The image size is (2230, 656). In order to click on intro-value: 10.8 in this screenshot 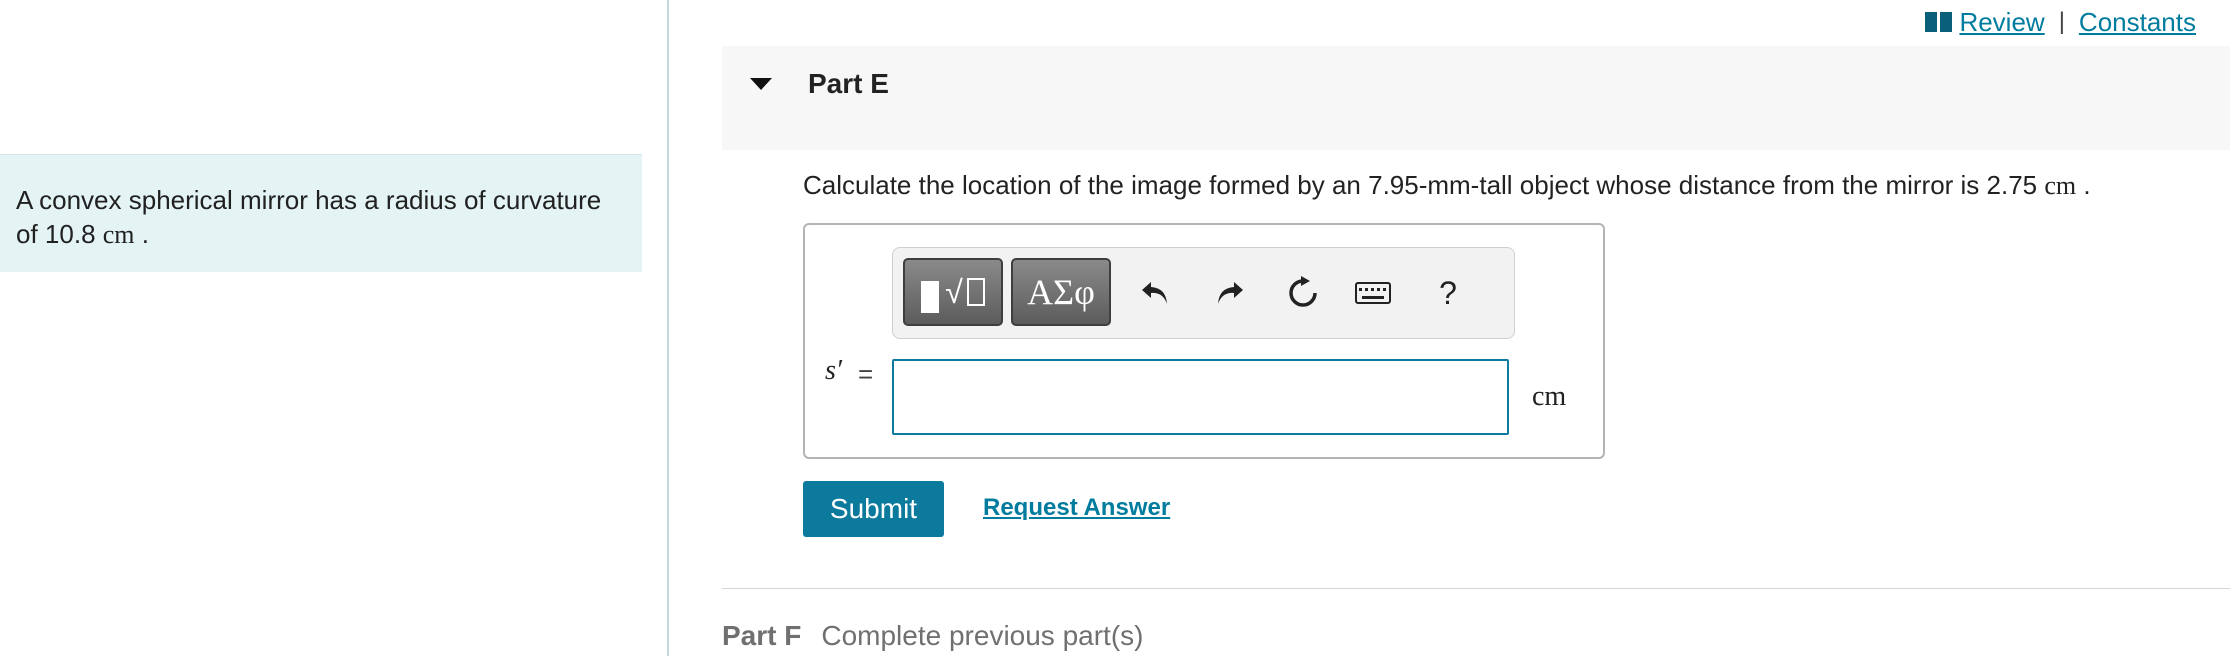, I will do `click(70, 234)`.